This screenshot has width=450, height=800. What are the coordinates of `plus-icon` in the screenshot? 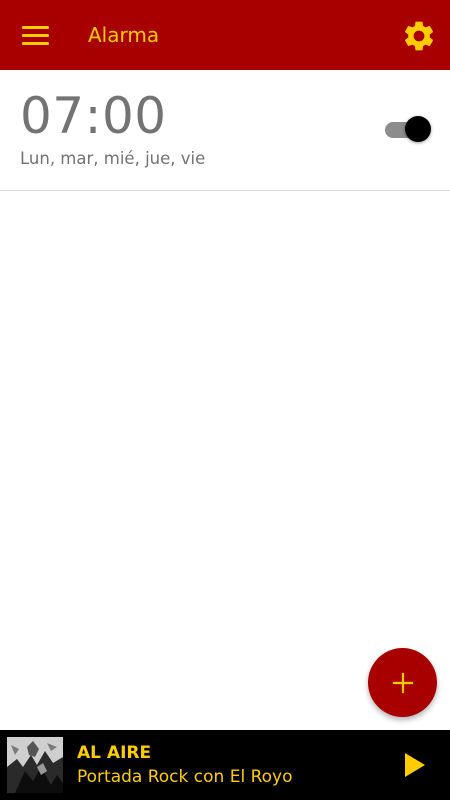 It's located at (402, 682).